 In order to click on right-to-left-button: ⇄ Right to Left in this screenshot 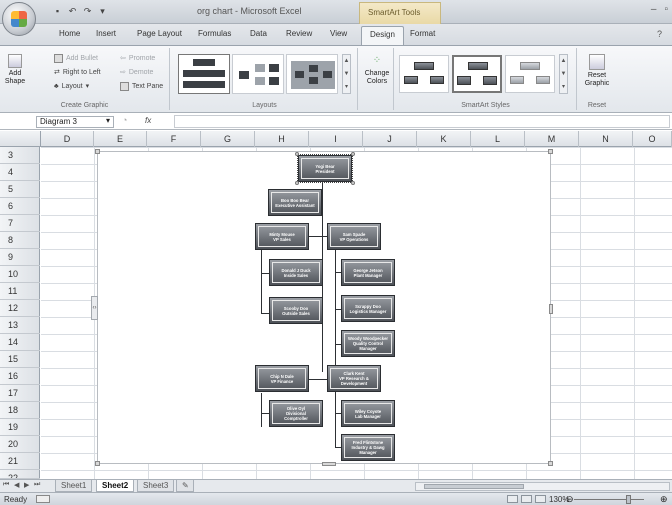, I will do `click(77, 72)`.